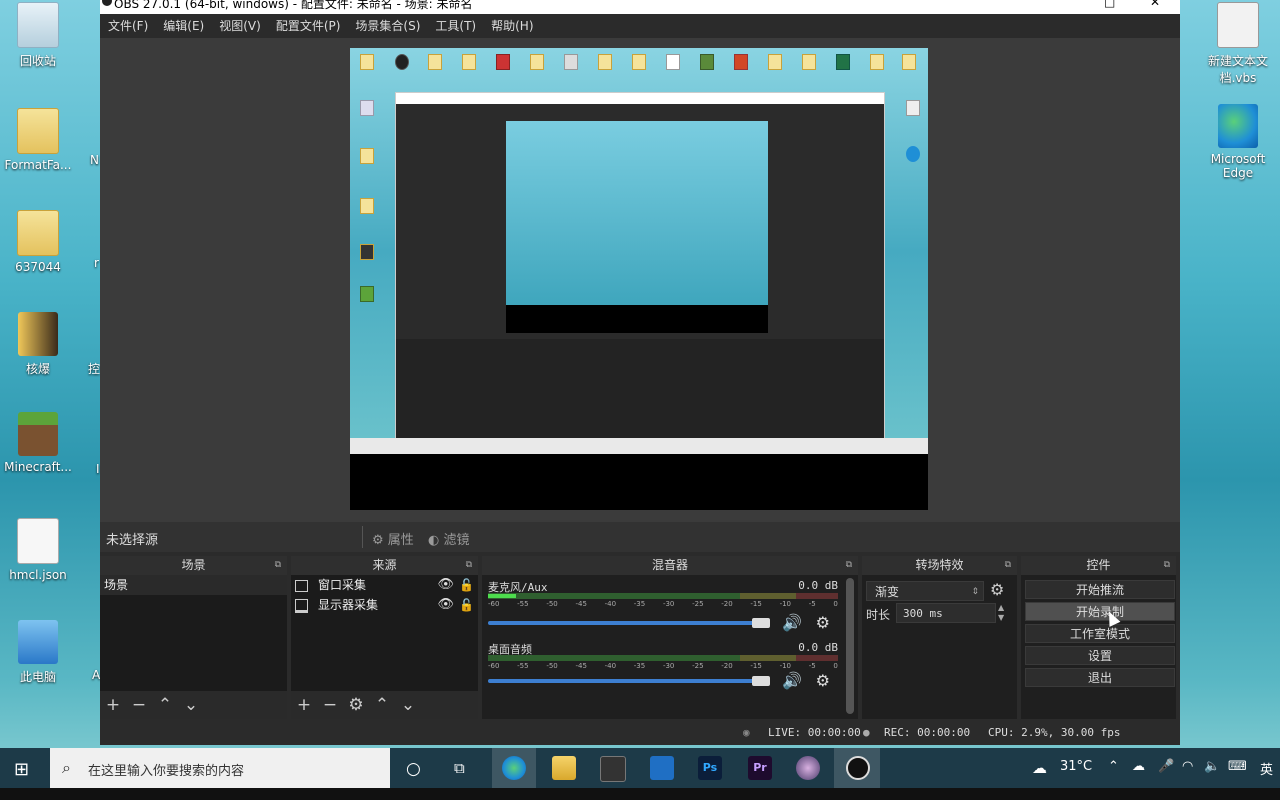 Image resolution: width=1280 pixels, height=800 pixels. I want to click on desktop-icon-partial: 控, so click(94, 368).